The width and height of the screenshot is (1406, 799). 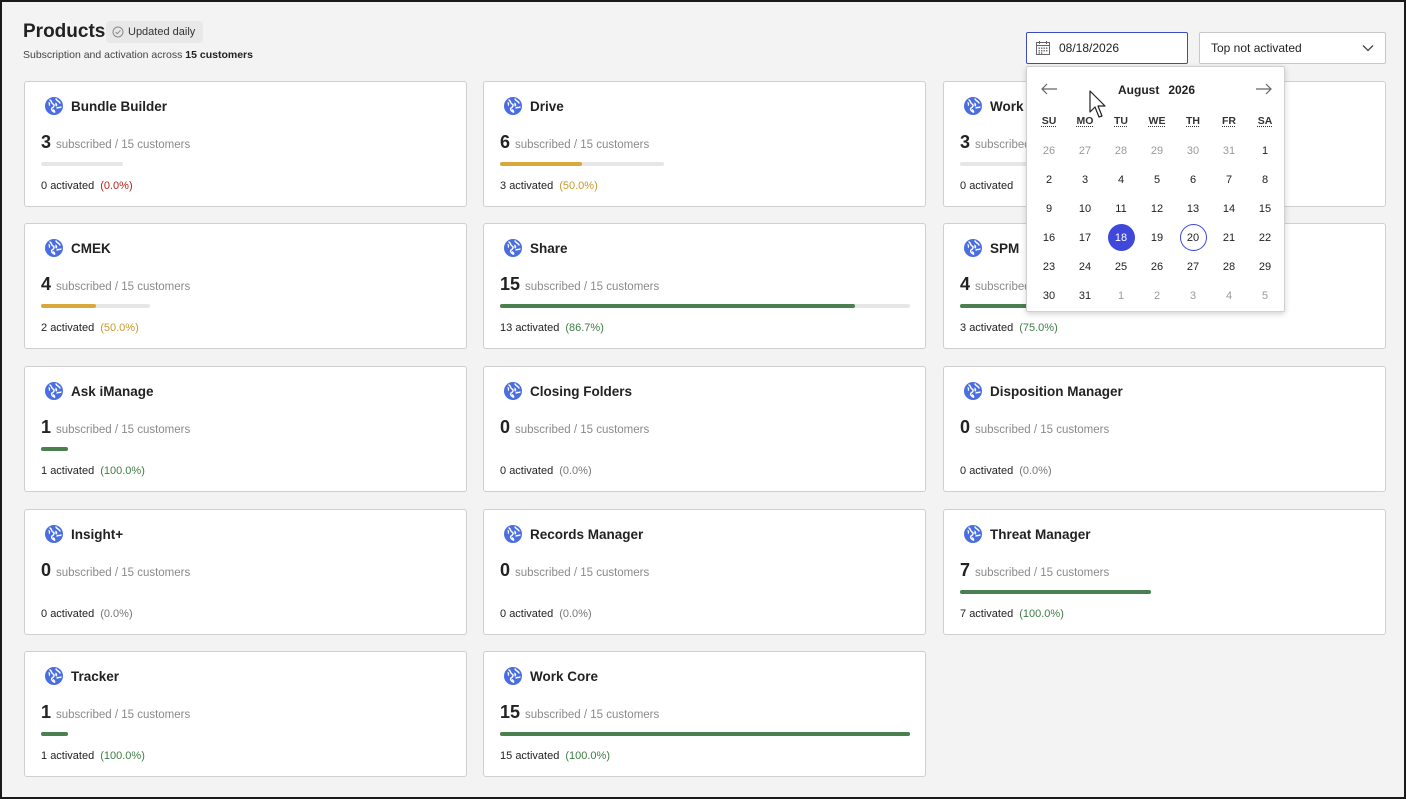 What do you see at coordinates (1256, 48) in the screenshot?
I see `sort-dropdown-value: Top not activated` at bounding box center [1256, 48].